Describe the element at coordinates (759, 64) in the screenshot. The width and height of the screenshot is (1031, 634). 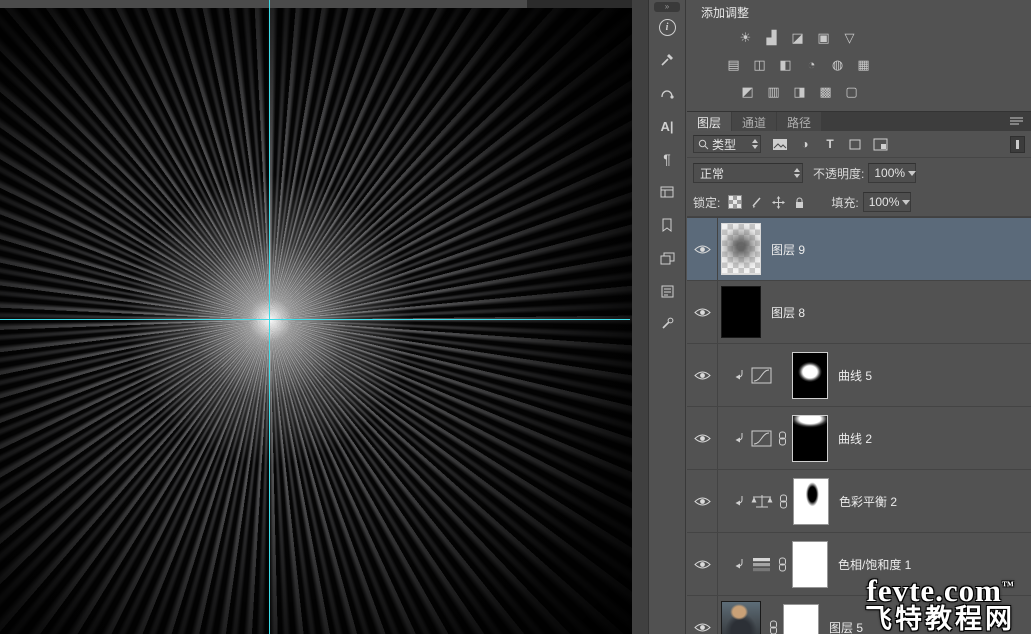
I see `color-balance-icon: ◫` at that location.